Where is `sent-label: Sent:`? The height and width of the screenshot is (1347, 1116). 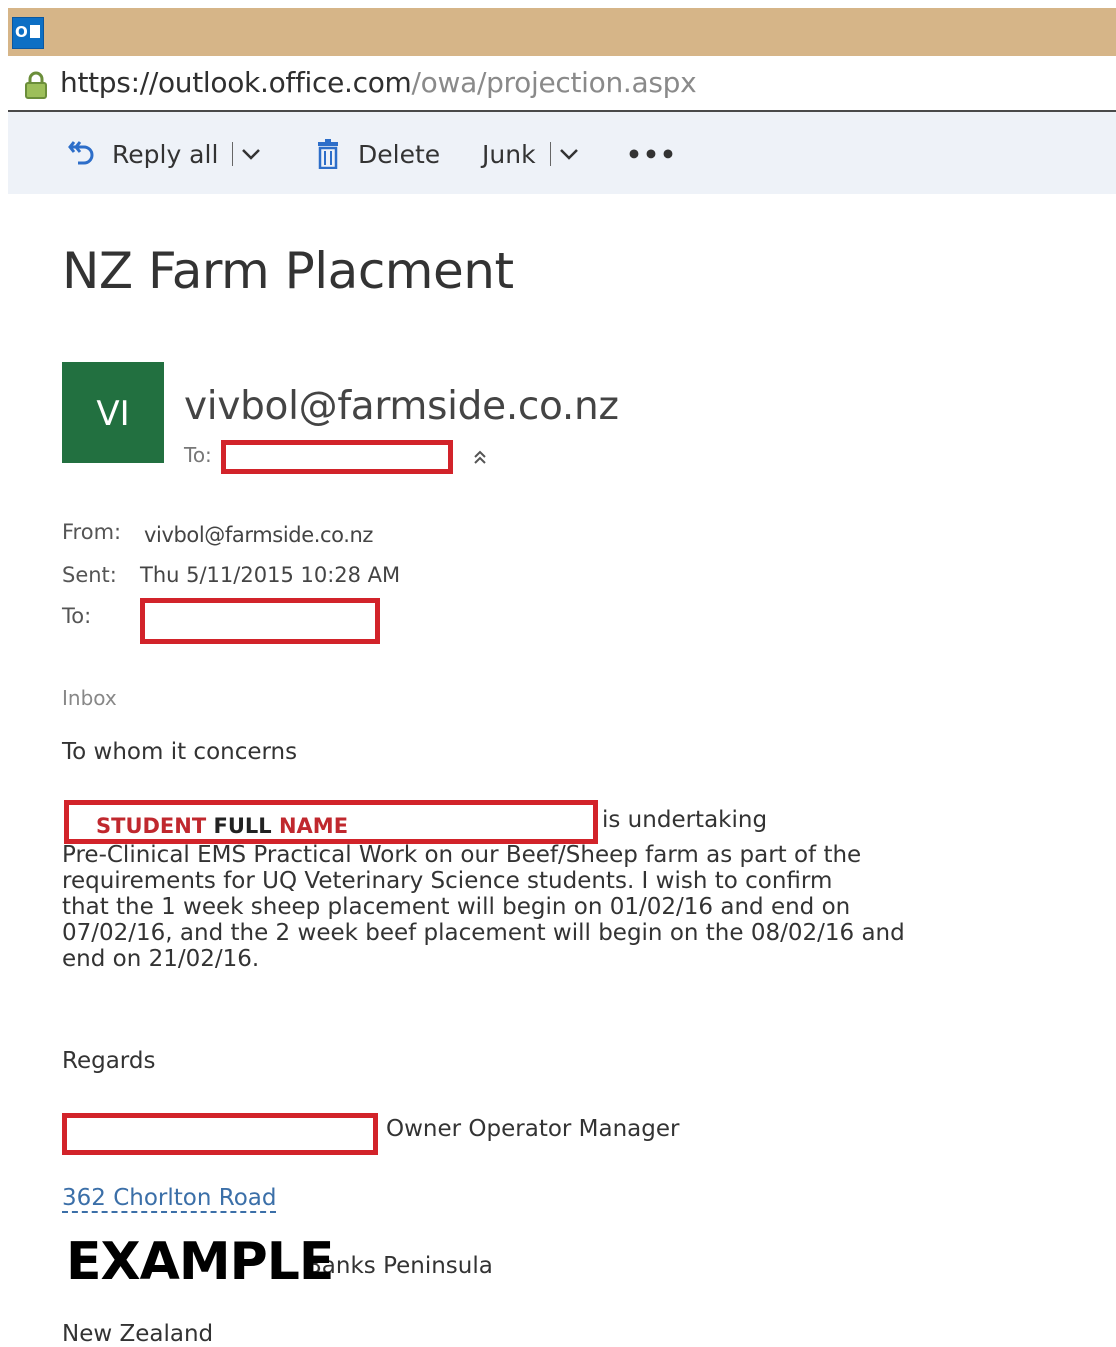 sent-label: Sent: is located at coordinates (89, 575).